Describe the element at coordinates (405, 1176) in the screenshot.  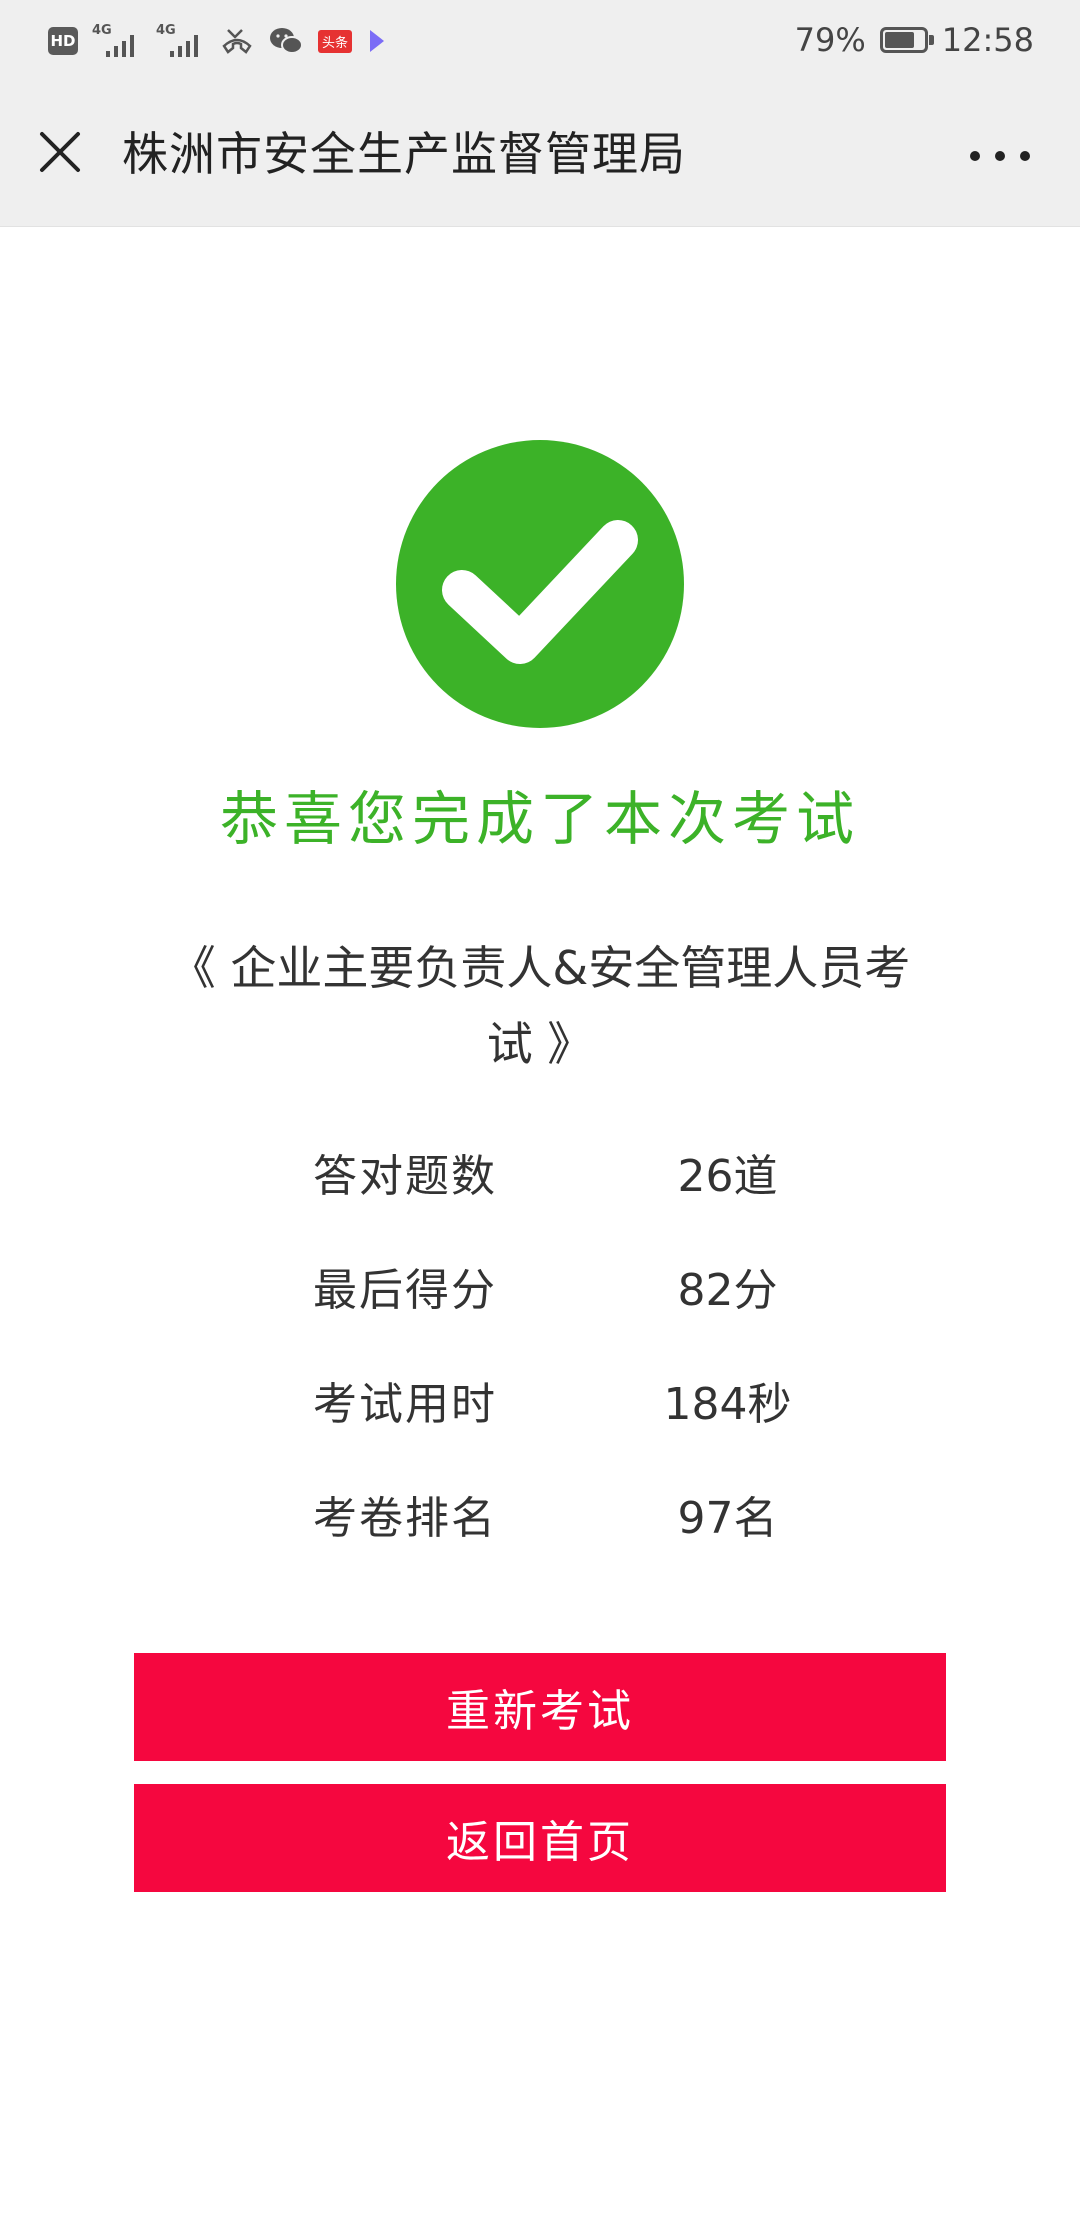
I see `stat-label: 答对题数` at that location.